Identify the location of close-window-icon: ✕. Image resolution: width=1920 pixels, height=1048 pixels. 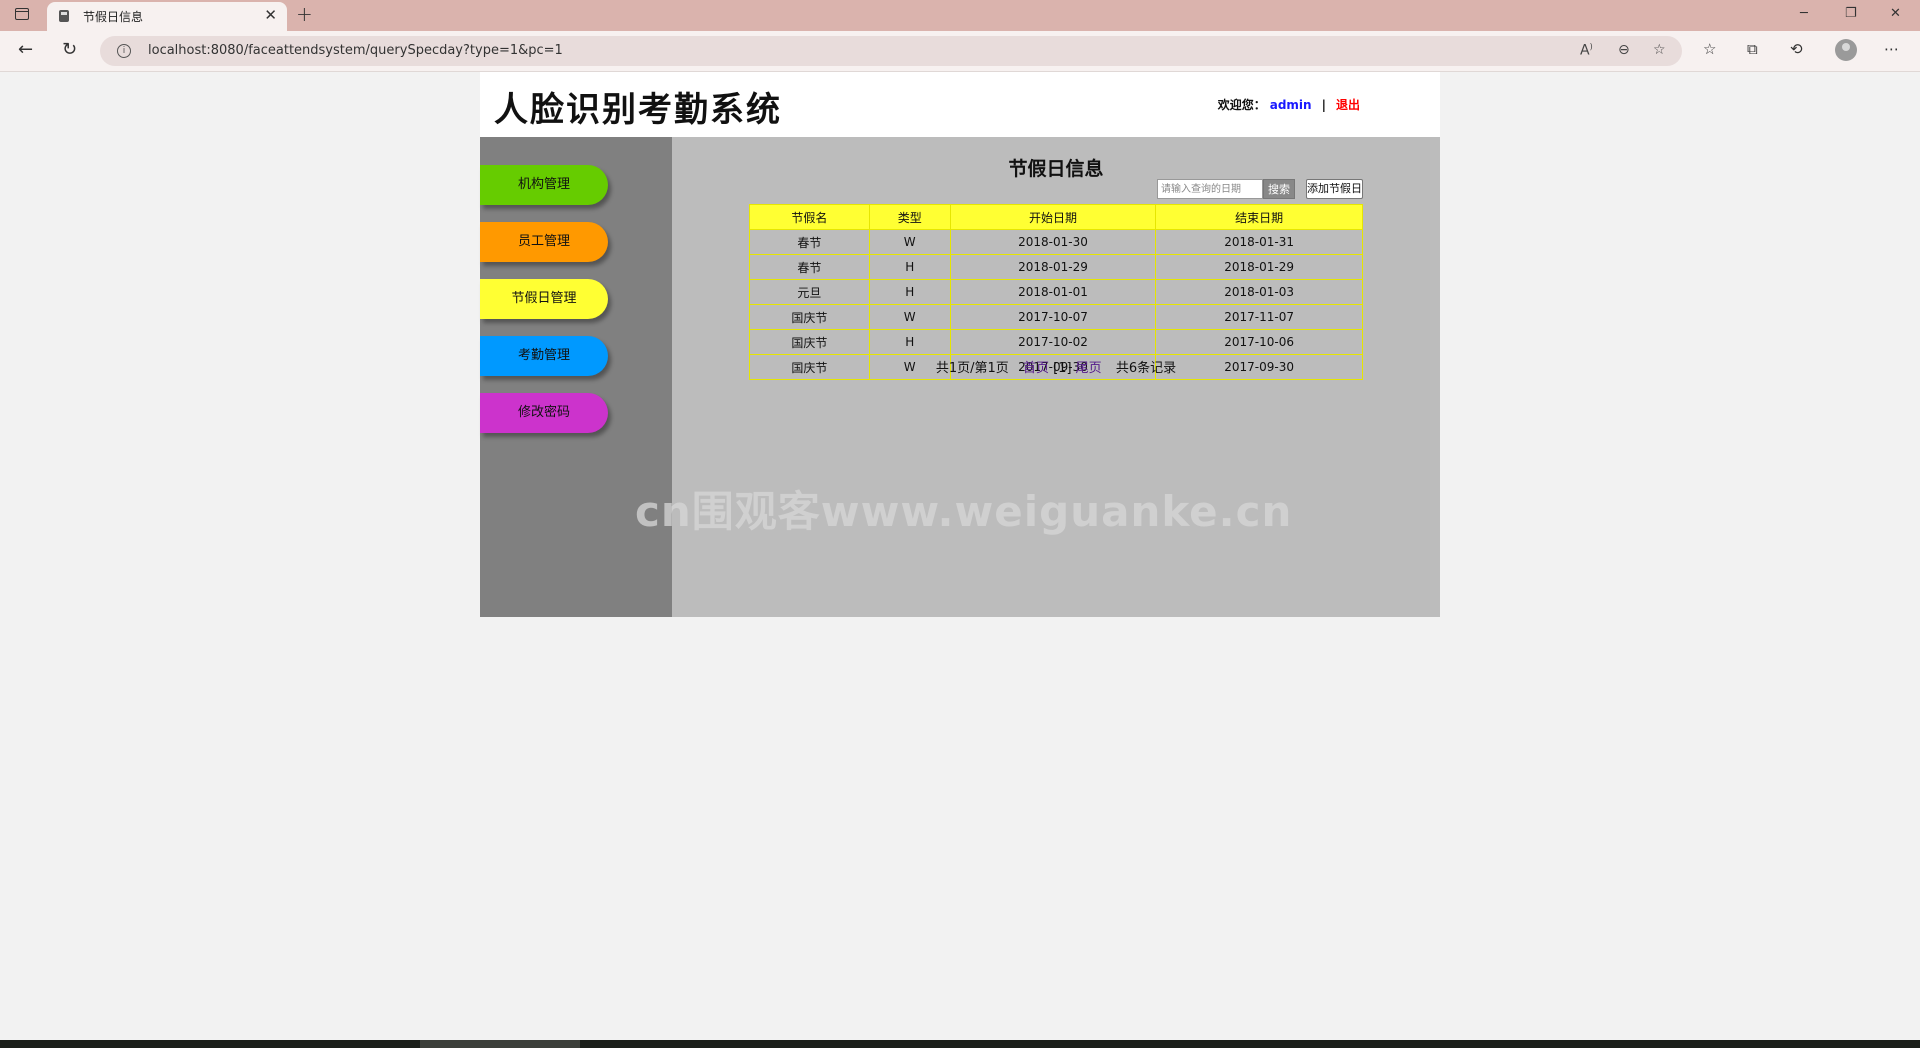
(1895, 13).